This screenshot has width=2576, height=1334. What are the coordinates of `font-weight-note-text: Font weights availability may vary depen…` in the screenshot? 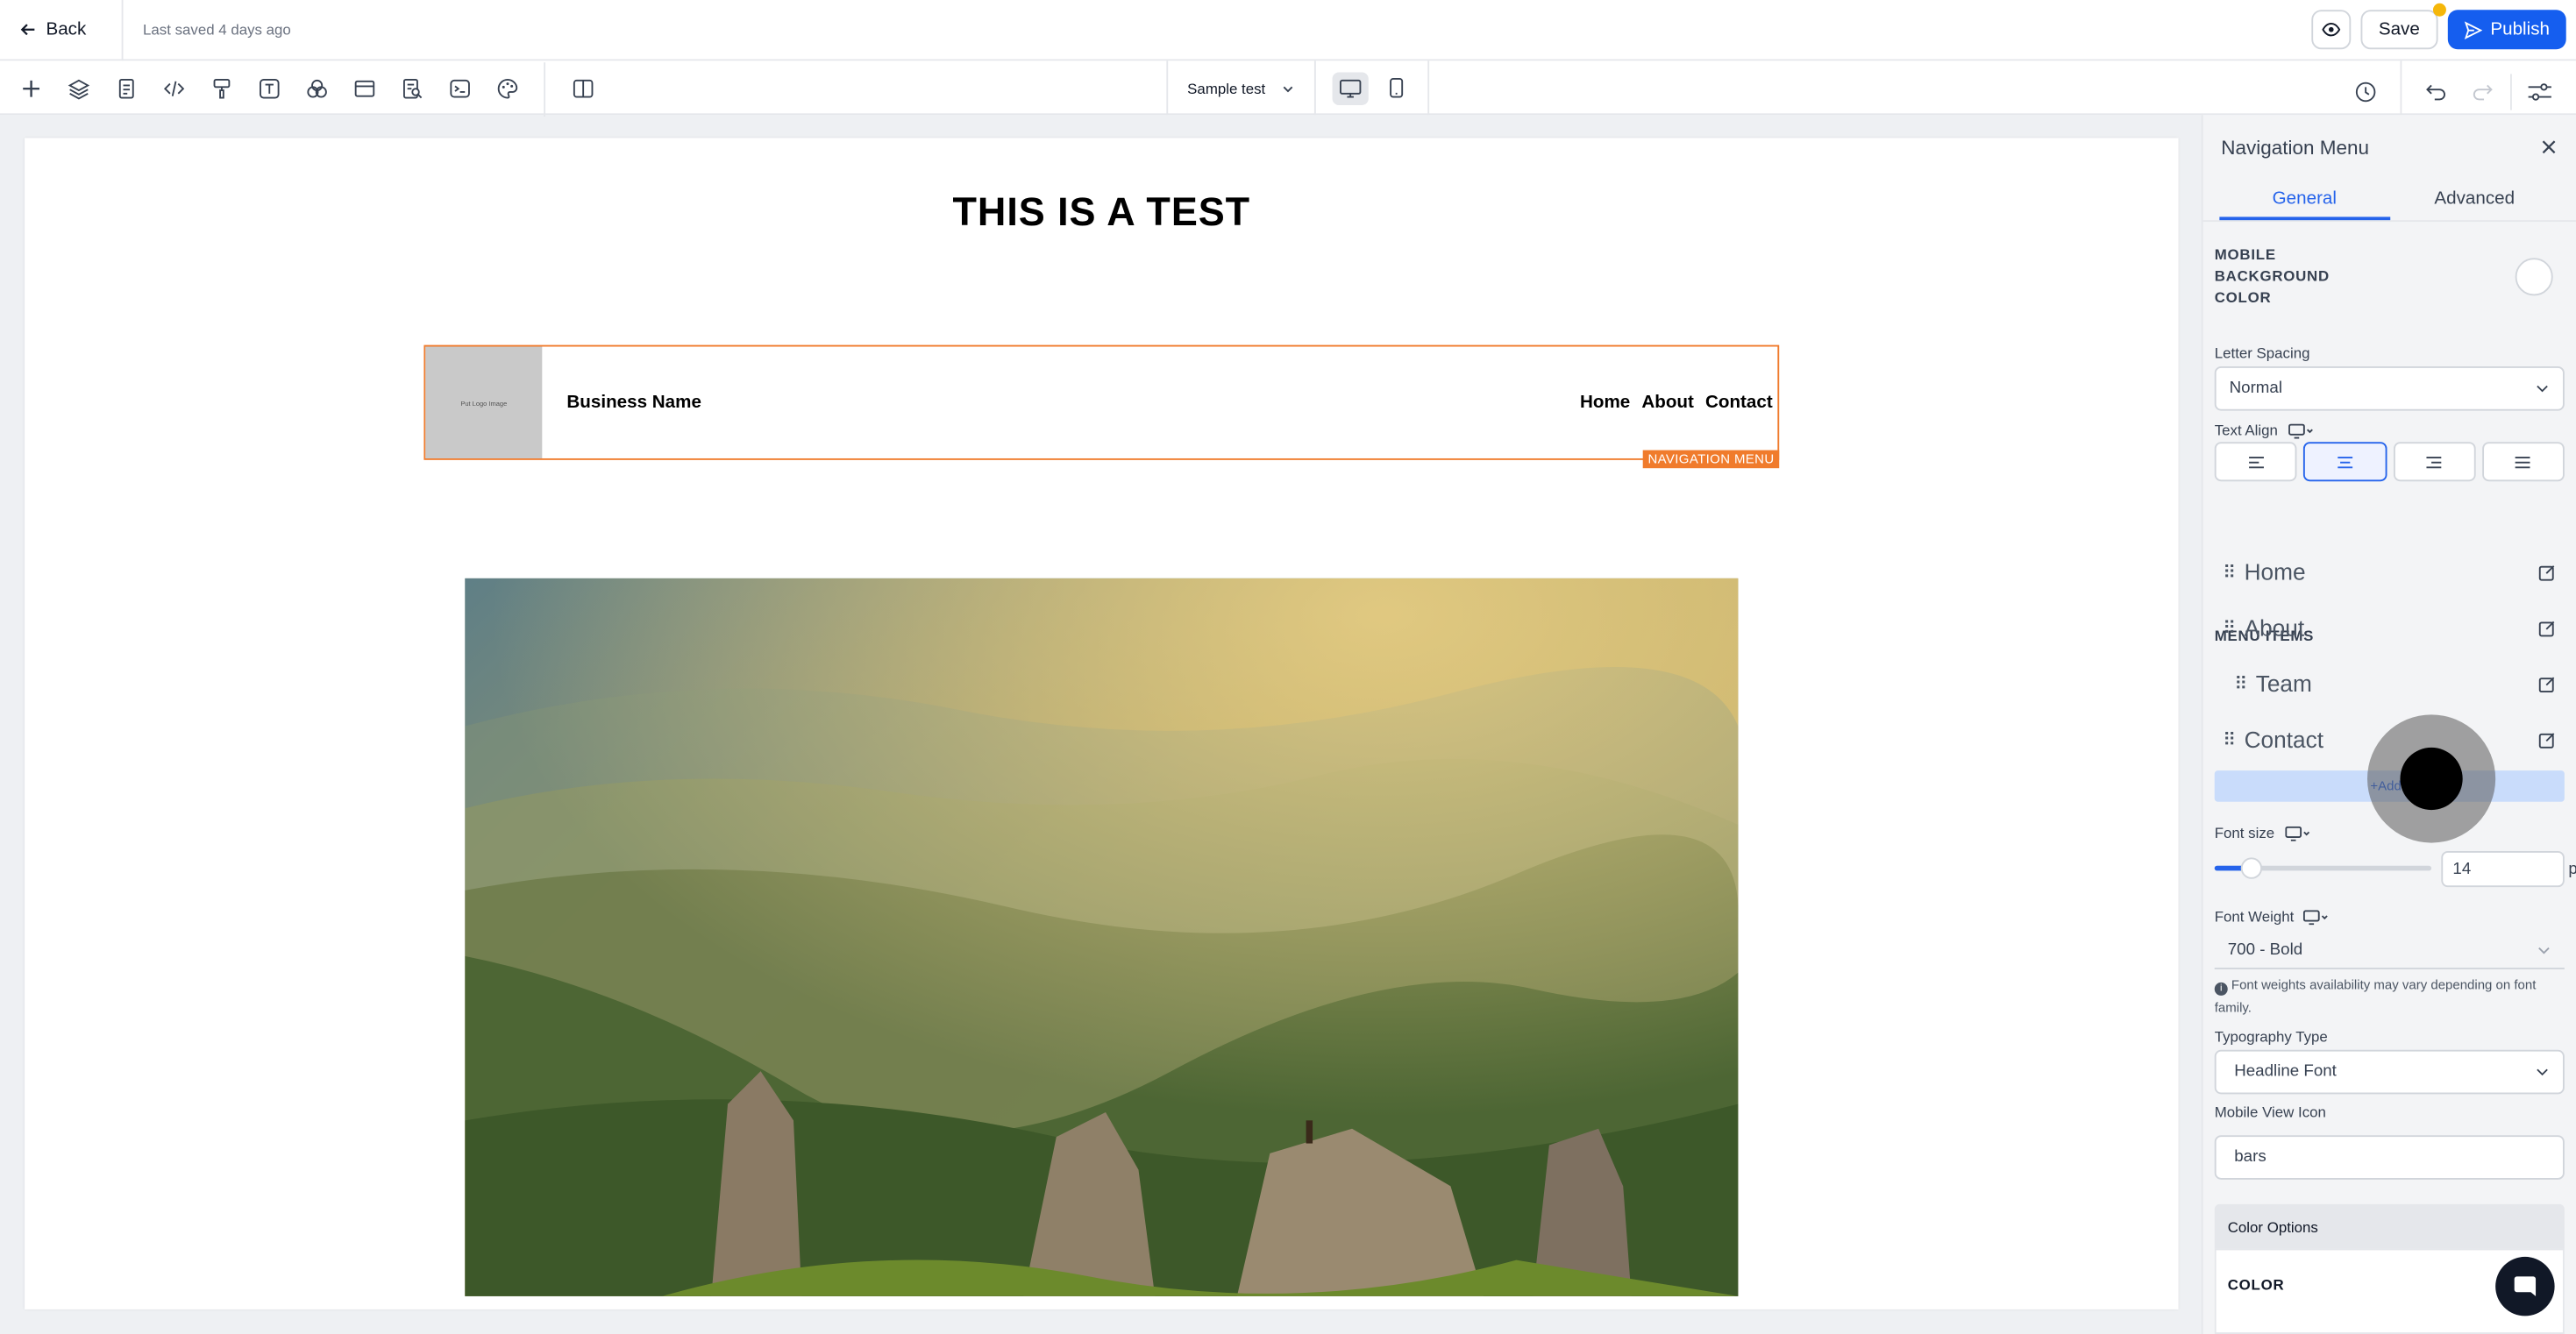 It's located at (2375, 996).